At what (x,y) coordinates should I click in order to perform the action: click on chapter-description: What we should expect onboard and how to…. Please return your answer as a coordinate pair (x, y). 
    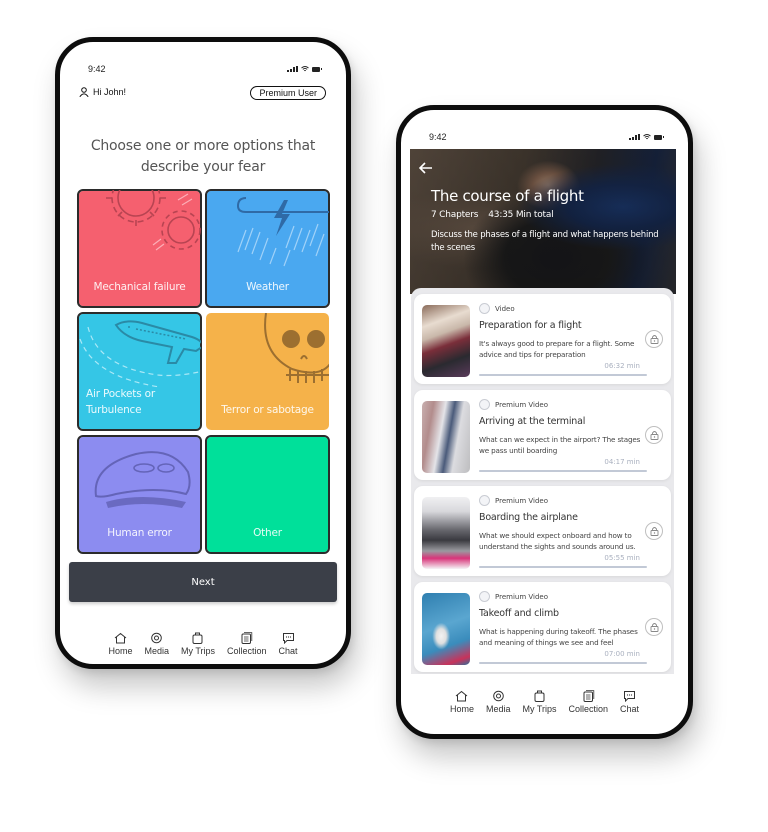
    Looking at the image, I should click on (557, 541).